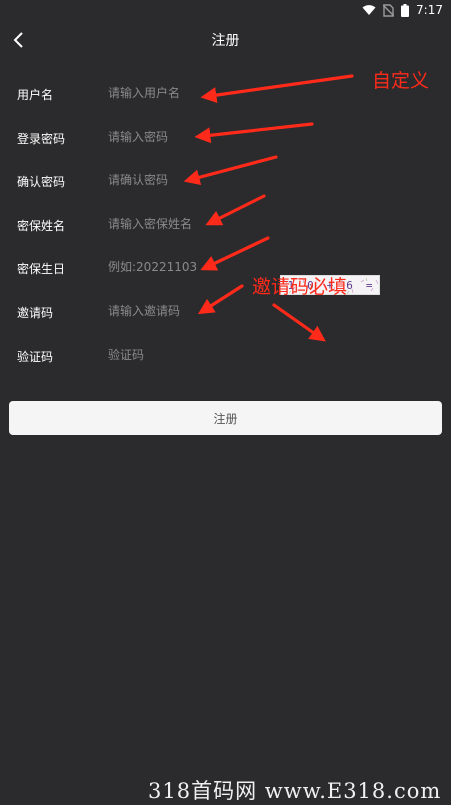  I want to click on arrow-to-password, so click(254, 133).